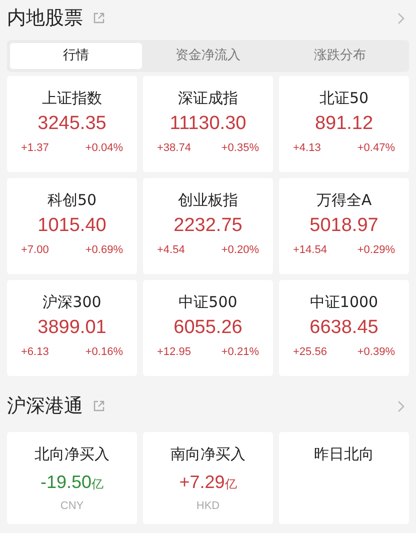 This screenshot has width=416, height=533. What do you see at coordinates (208, 56) in the screenshot?
I see `tab: 资金净流入` at bounding box center [208, 56].